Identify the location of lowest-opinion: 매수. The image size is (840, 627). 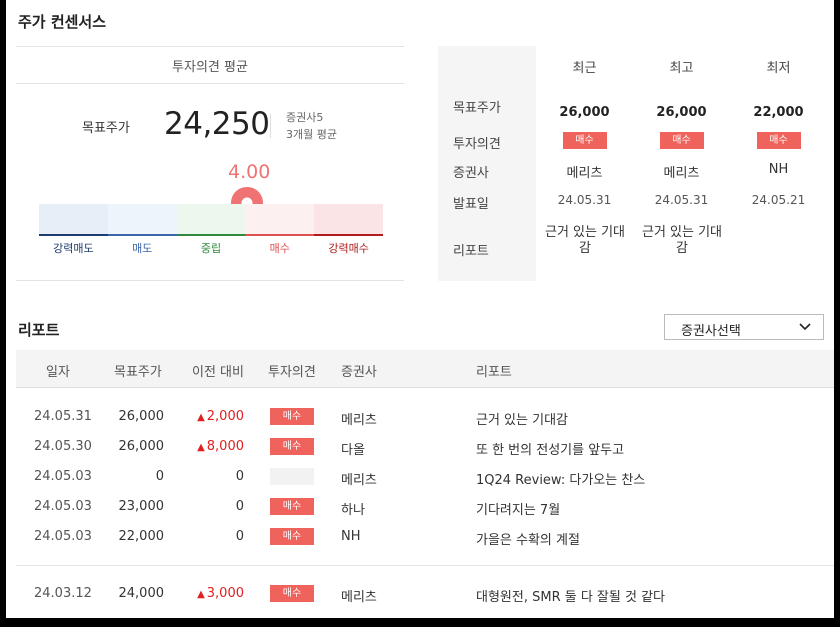
(778, 140).